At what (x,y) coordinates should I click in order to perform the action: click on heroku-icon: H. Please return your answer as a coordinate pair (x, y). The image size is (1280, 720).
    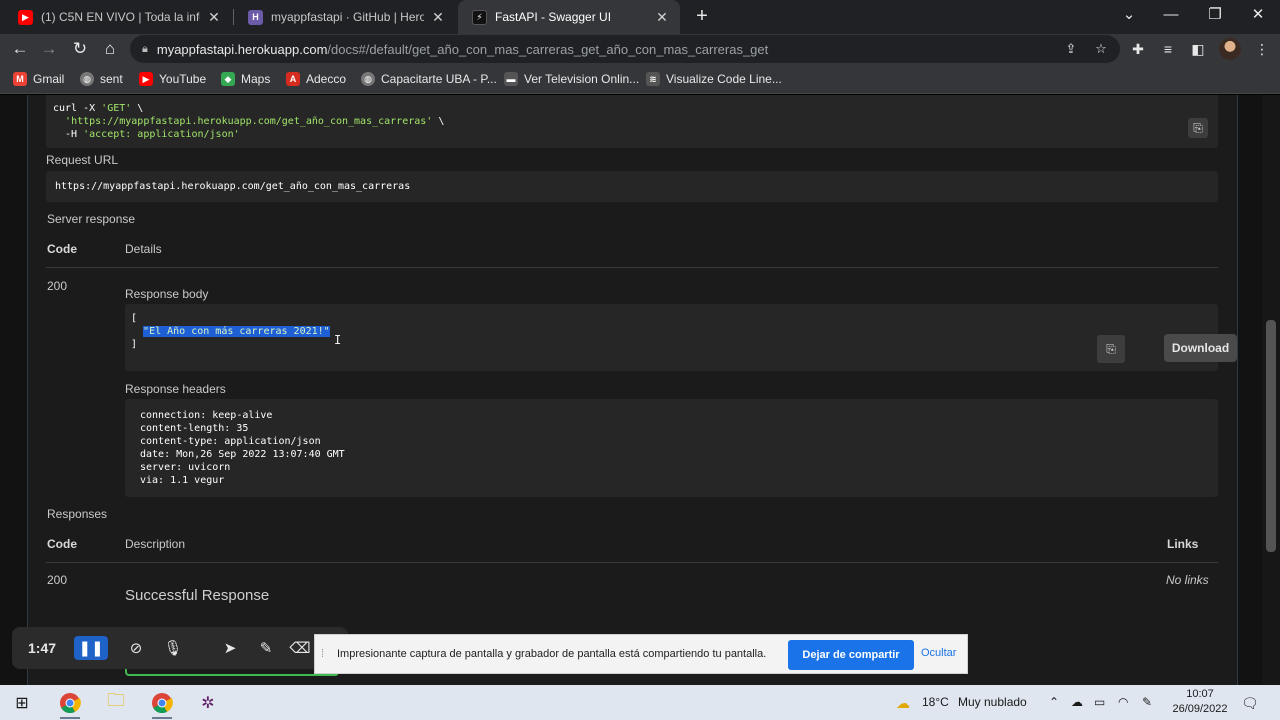
    Looking at the image, I should click on (255, 17).